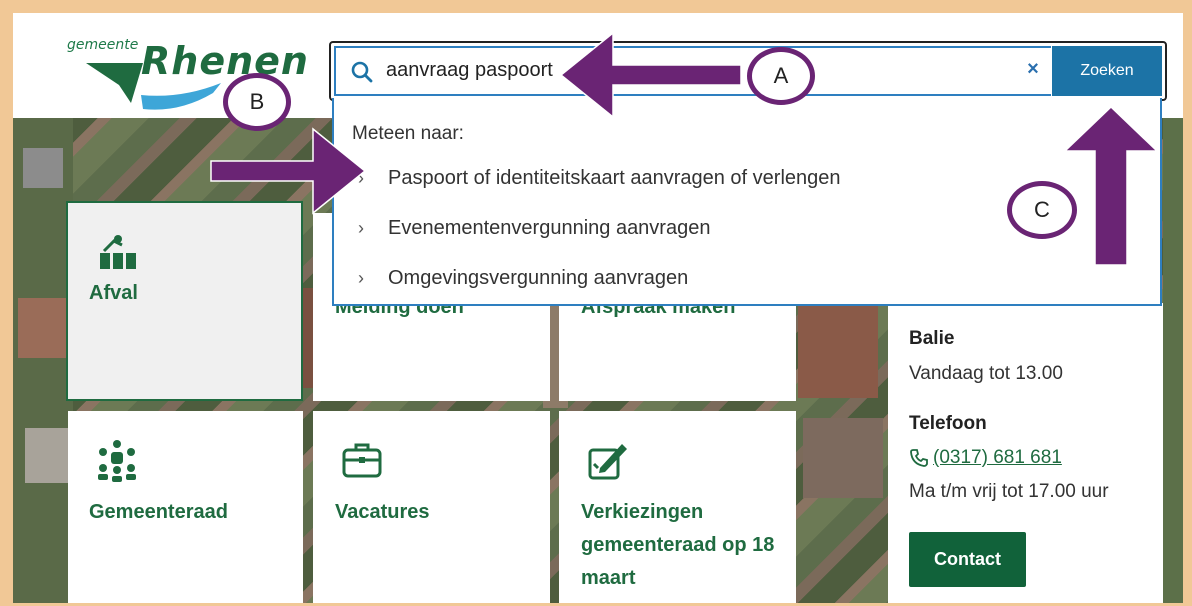 The width and height of the screenshot is (1192, 606). Describe the element at coordinates (781, 76) in the screenshot. I see `annotation-a-marker: A` at that location.